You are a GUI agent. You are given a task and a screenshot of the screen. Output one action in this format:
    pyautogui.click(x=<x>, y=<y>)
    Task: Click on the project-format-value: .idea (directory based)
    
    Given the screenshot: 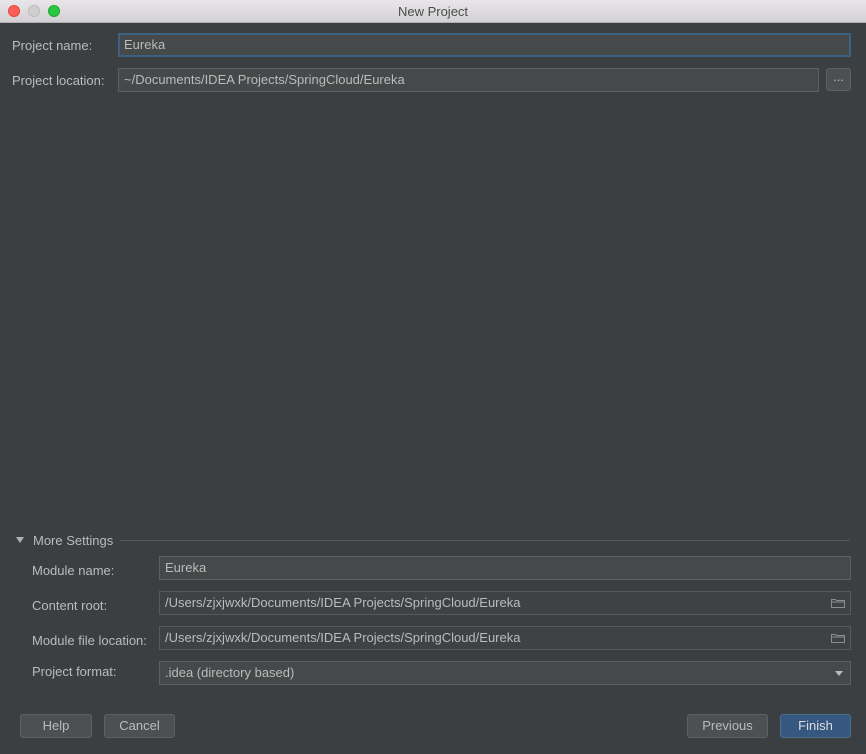 What is the action you would take?
    pyautogui.click(x=230, y=672)
    